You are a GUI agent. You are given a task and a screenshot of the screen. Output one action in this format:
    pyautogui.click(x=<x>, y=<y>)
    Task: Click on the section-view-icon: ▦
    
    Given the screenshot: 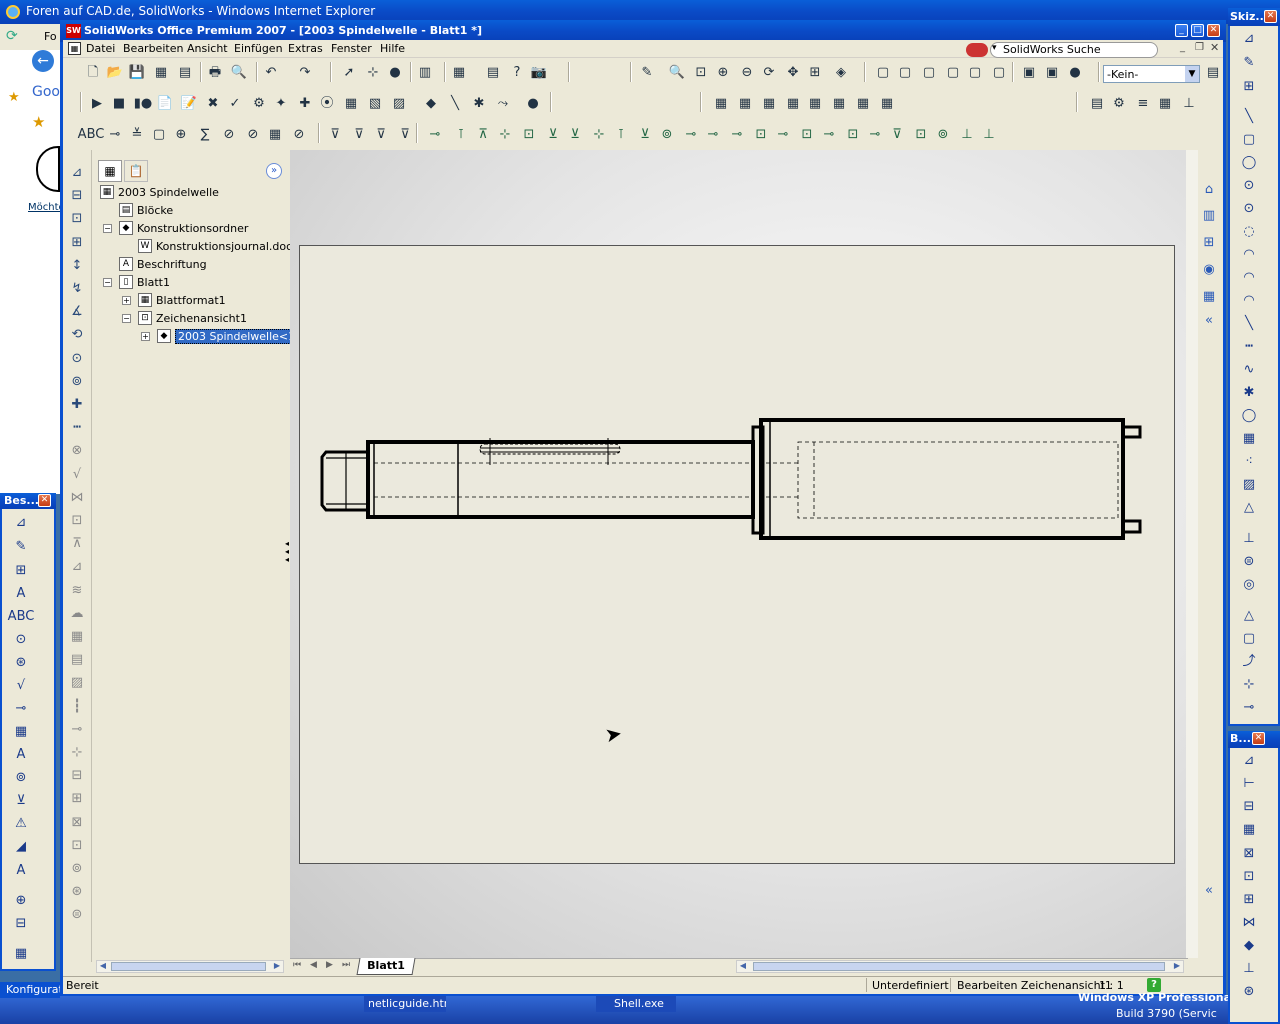 What is the action you would take?
    pyautogui.click(x=815, y=104)
    